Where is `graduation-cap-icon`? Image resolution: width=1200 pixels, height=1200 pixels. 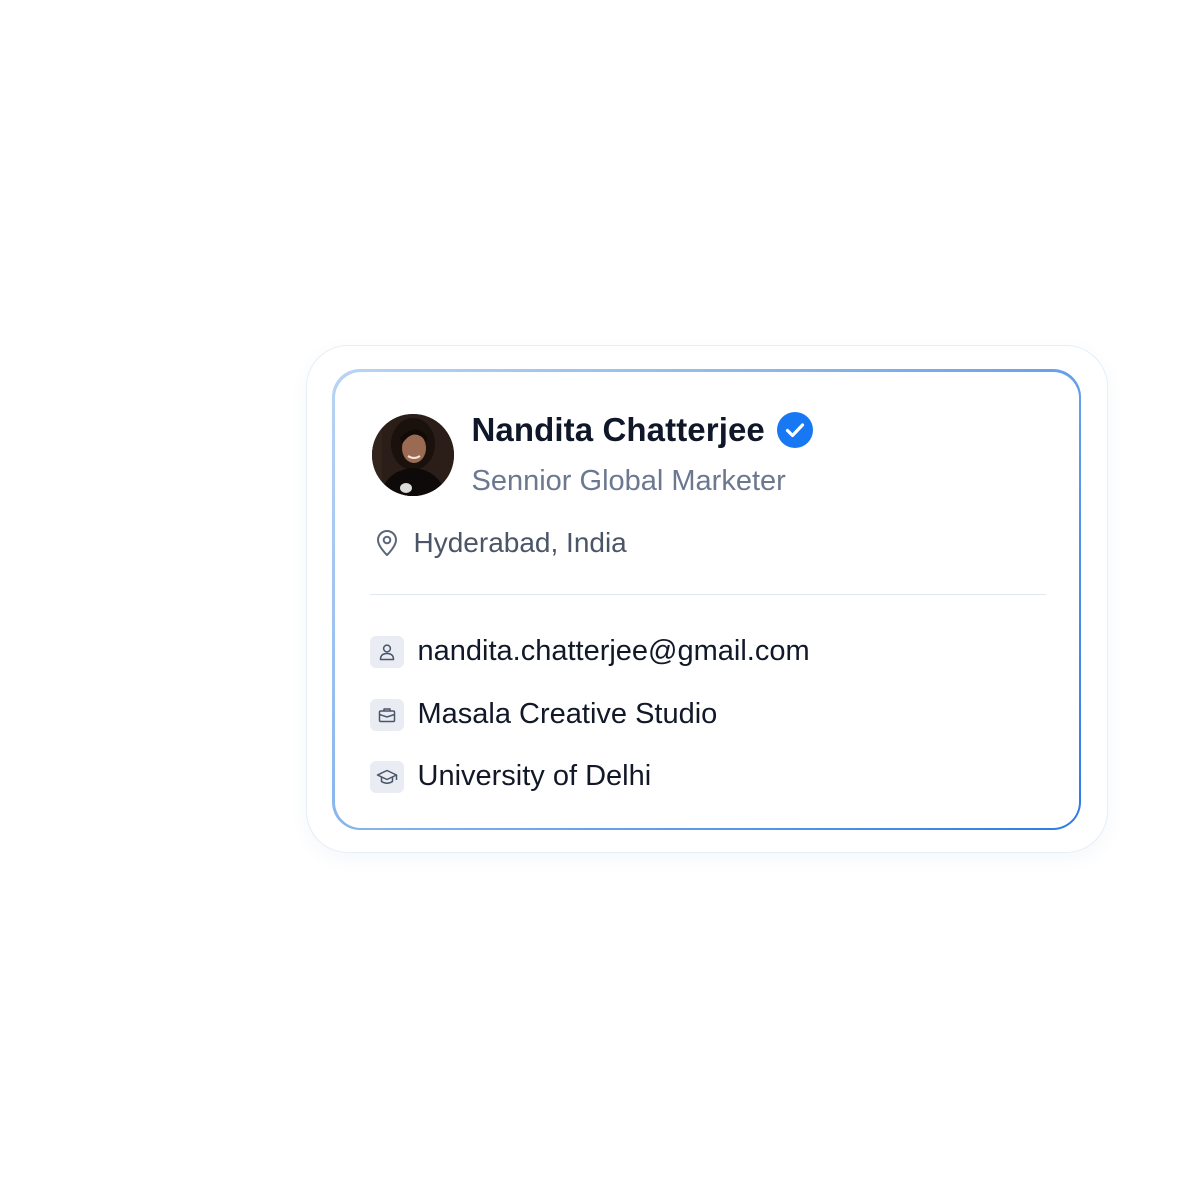
graduation-cap-icon is located at coordinates (386, 776).